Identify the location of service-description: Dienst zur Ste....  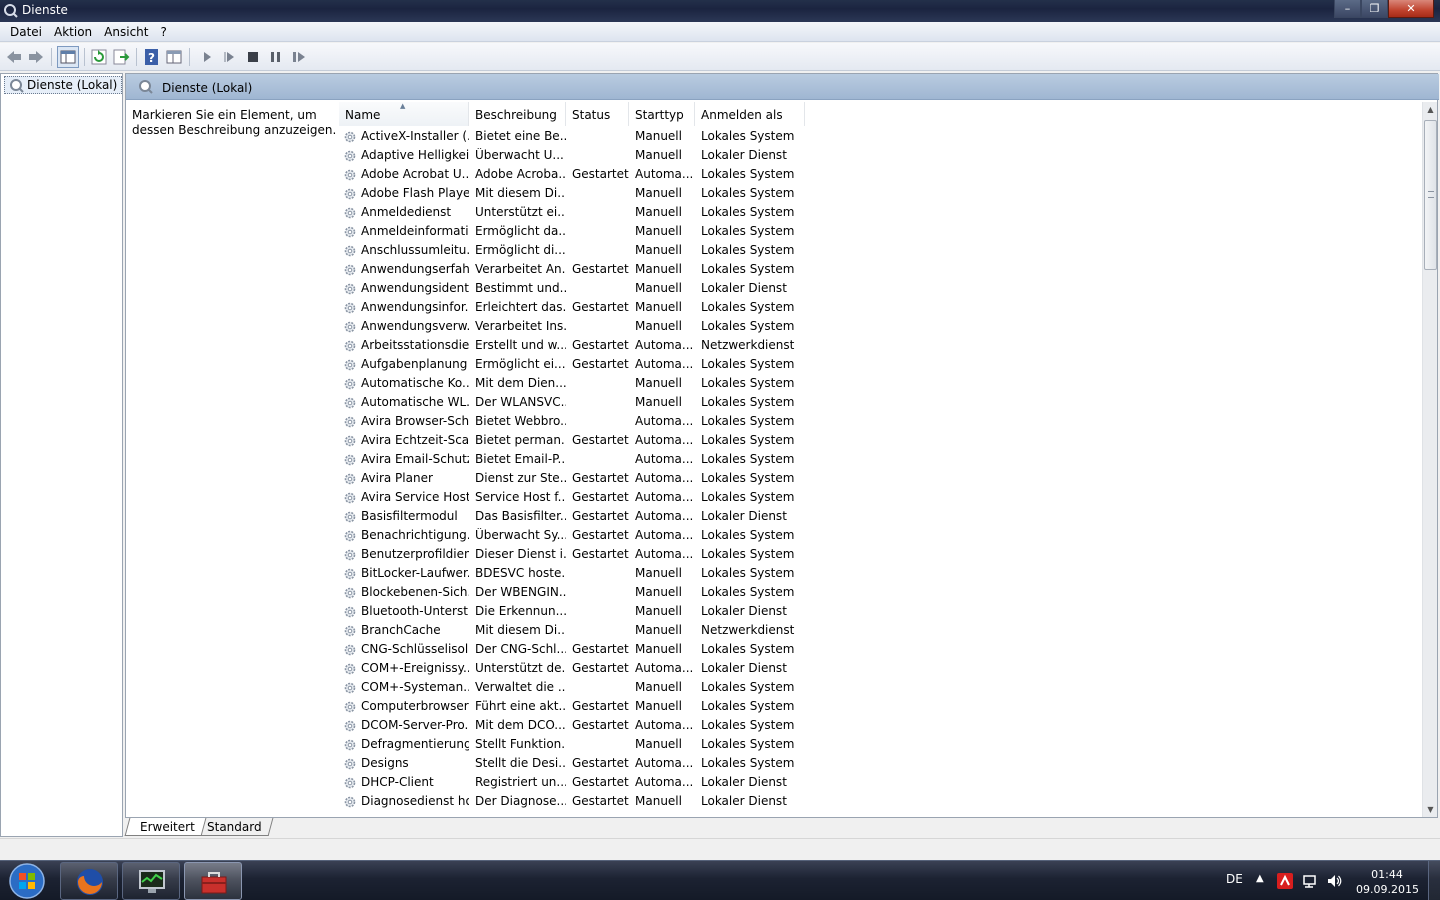
(520, 477).